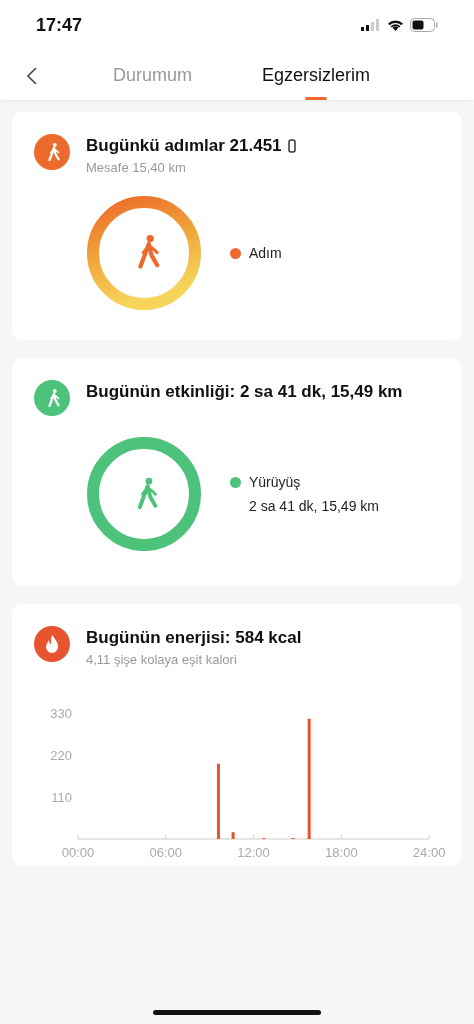  What do you see at coordinates (395, 25) in the screenshot?
I see `wifi-icon` at bounding box center [395, 25].